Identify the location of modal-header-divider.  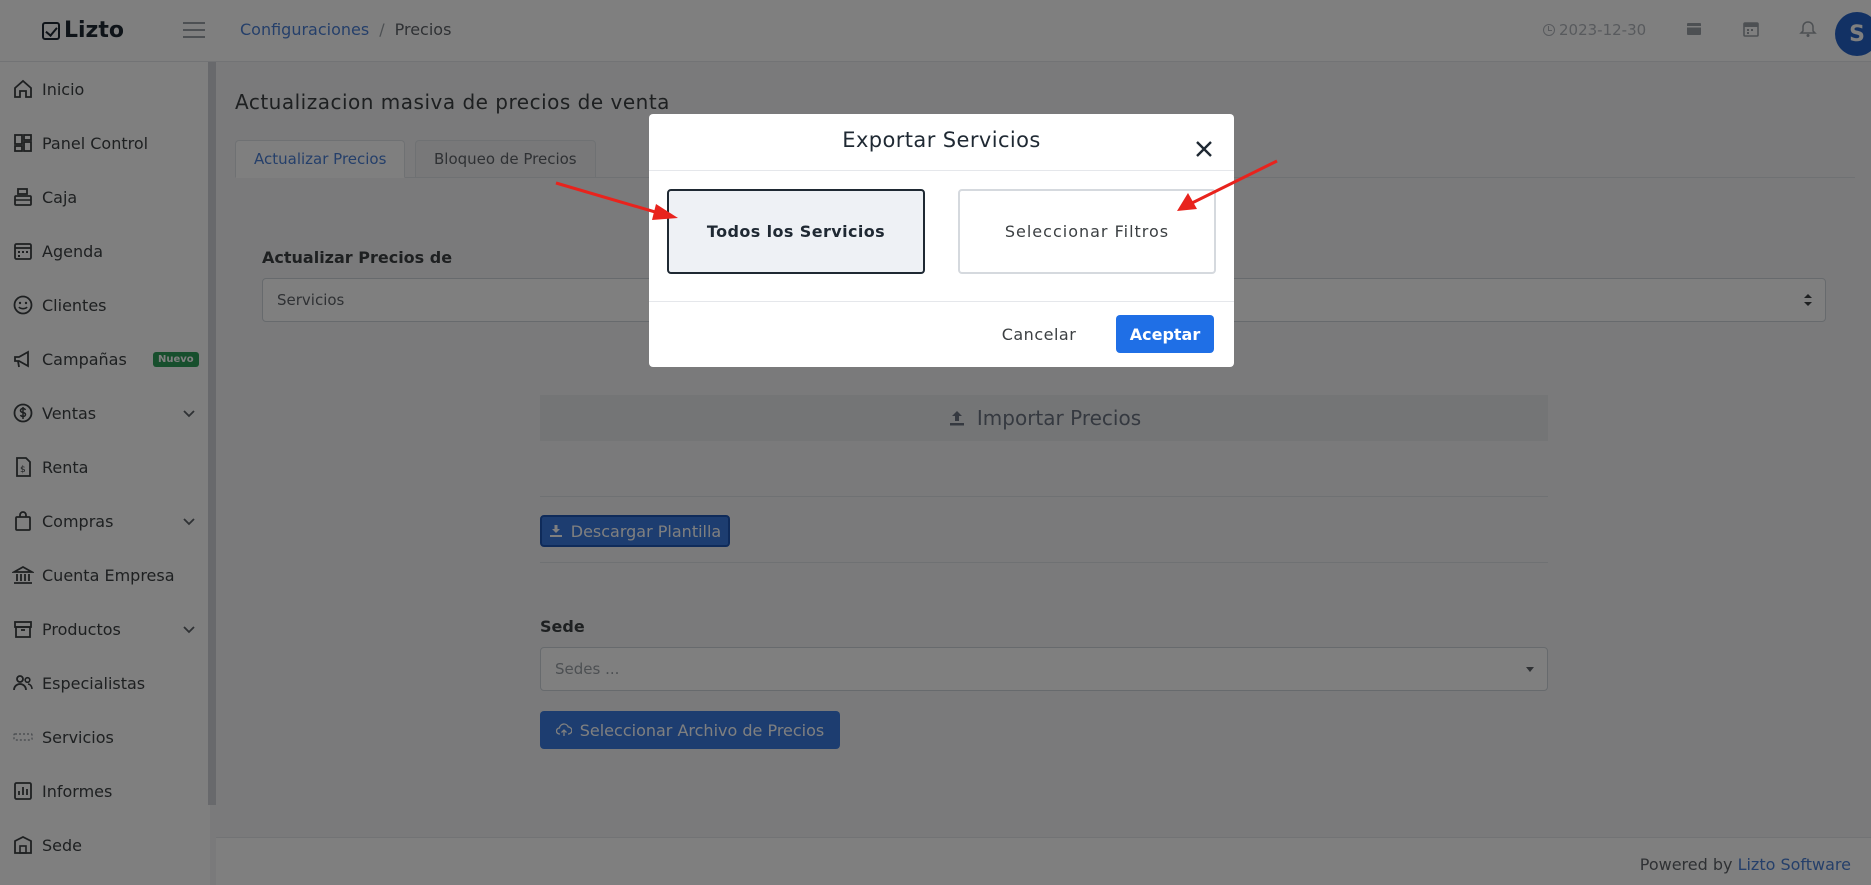
(941, 170).